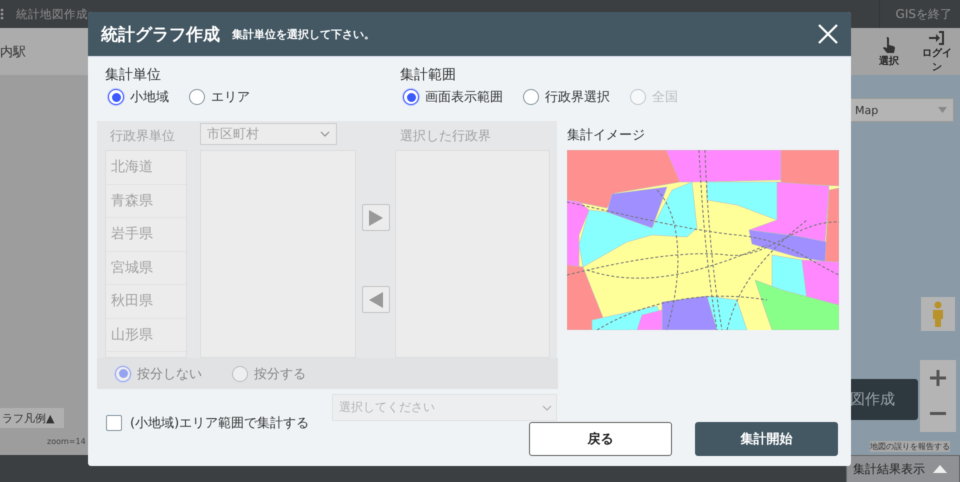 The height and width of the screenshot is (482, 960). Describe the element at coordinates (445, 136) in the screenshot. I see `field-label: 選択した行政界` at that location.